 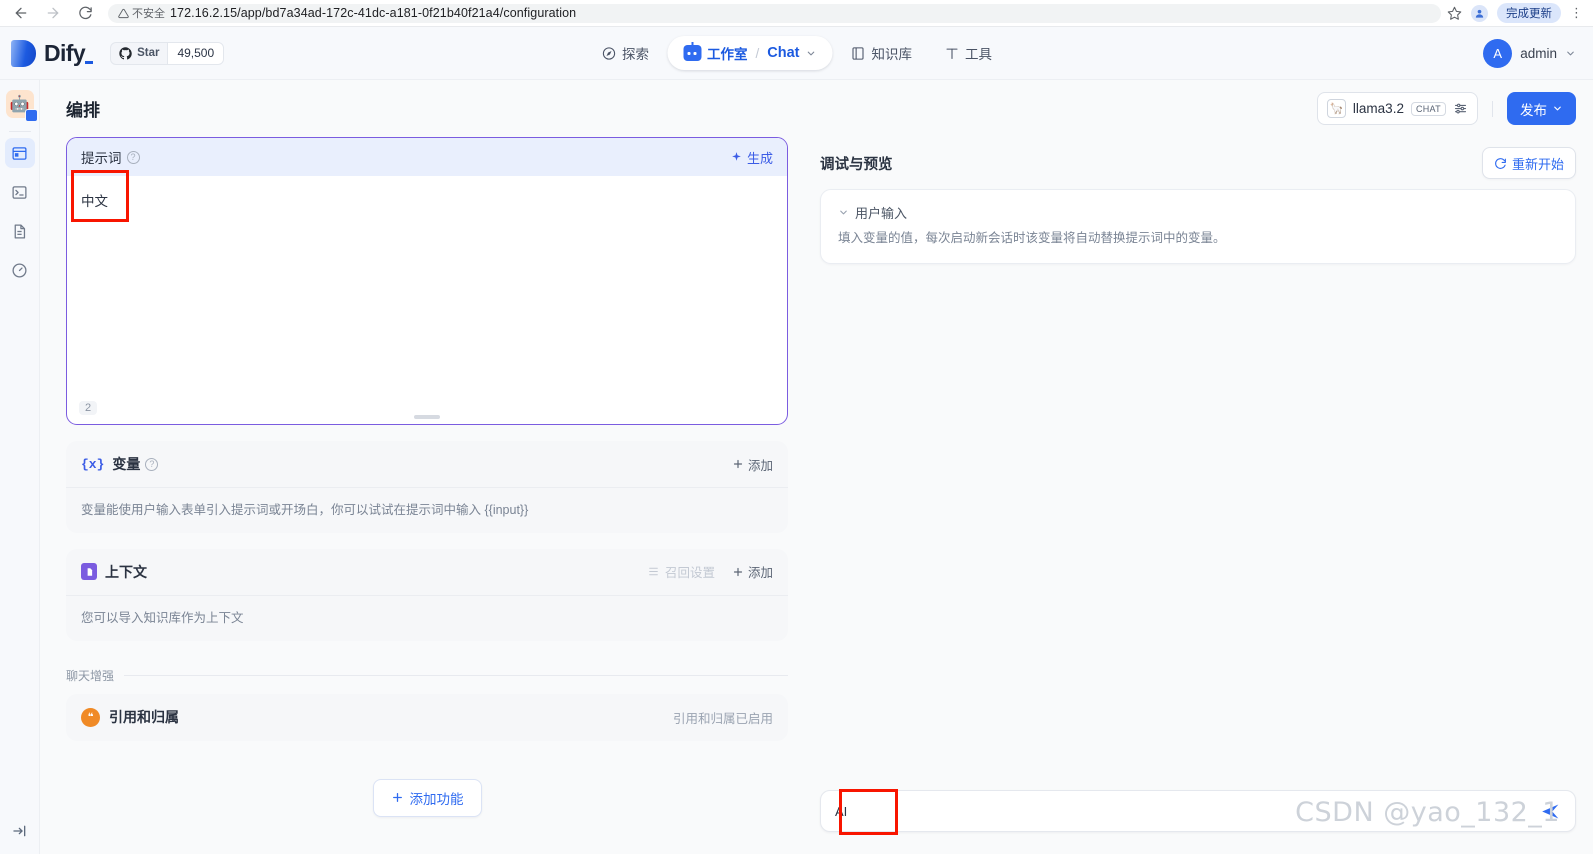 I want to click on nav-label-studio: 工作室, so click(x=727, y=54).